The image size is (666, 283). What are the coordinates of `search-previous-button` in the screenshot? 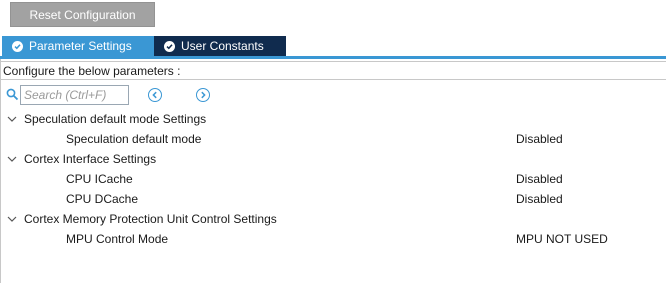 It's located at (155, 95).